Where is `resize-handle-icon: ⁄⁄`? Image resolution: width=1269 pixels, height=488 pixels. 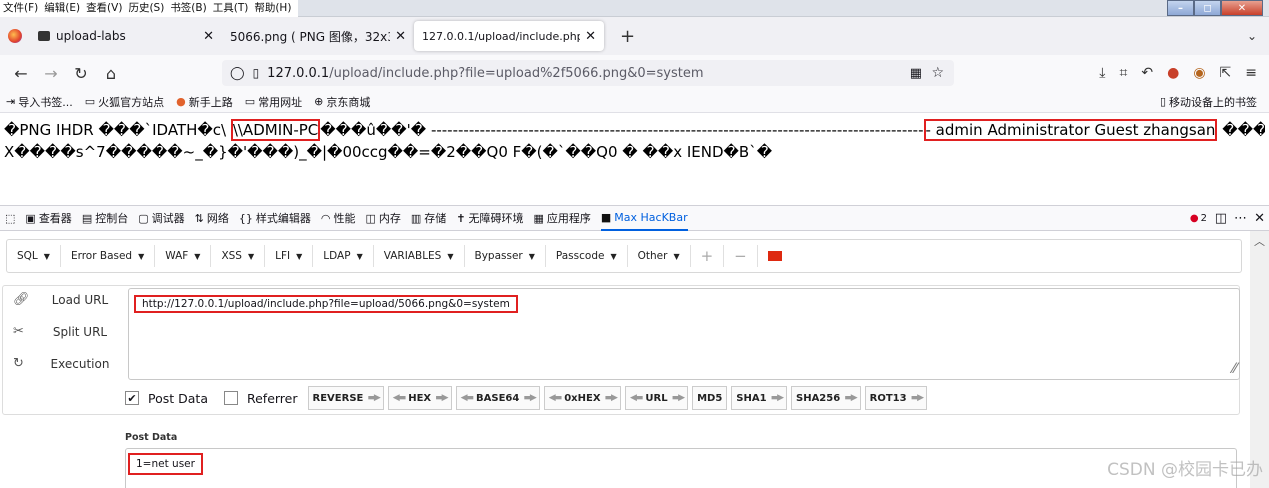 resize-handle-icon: ⁄⁄ is located at coordinates (1234, 369).